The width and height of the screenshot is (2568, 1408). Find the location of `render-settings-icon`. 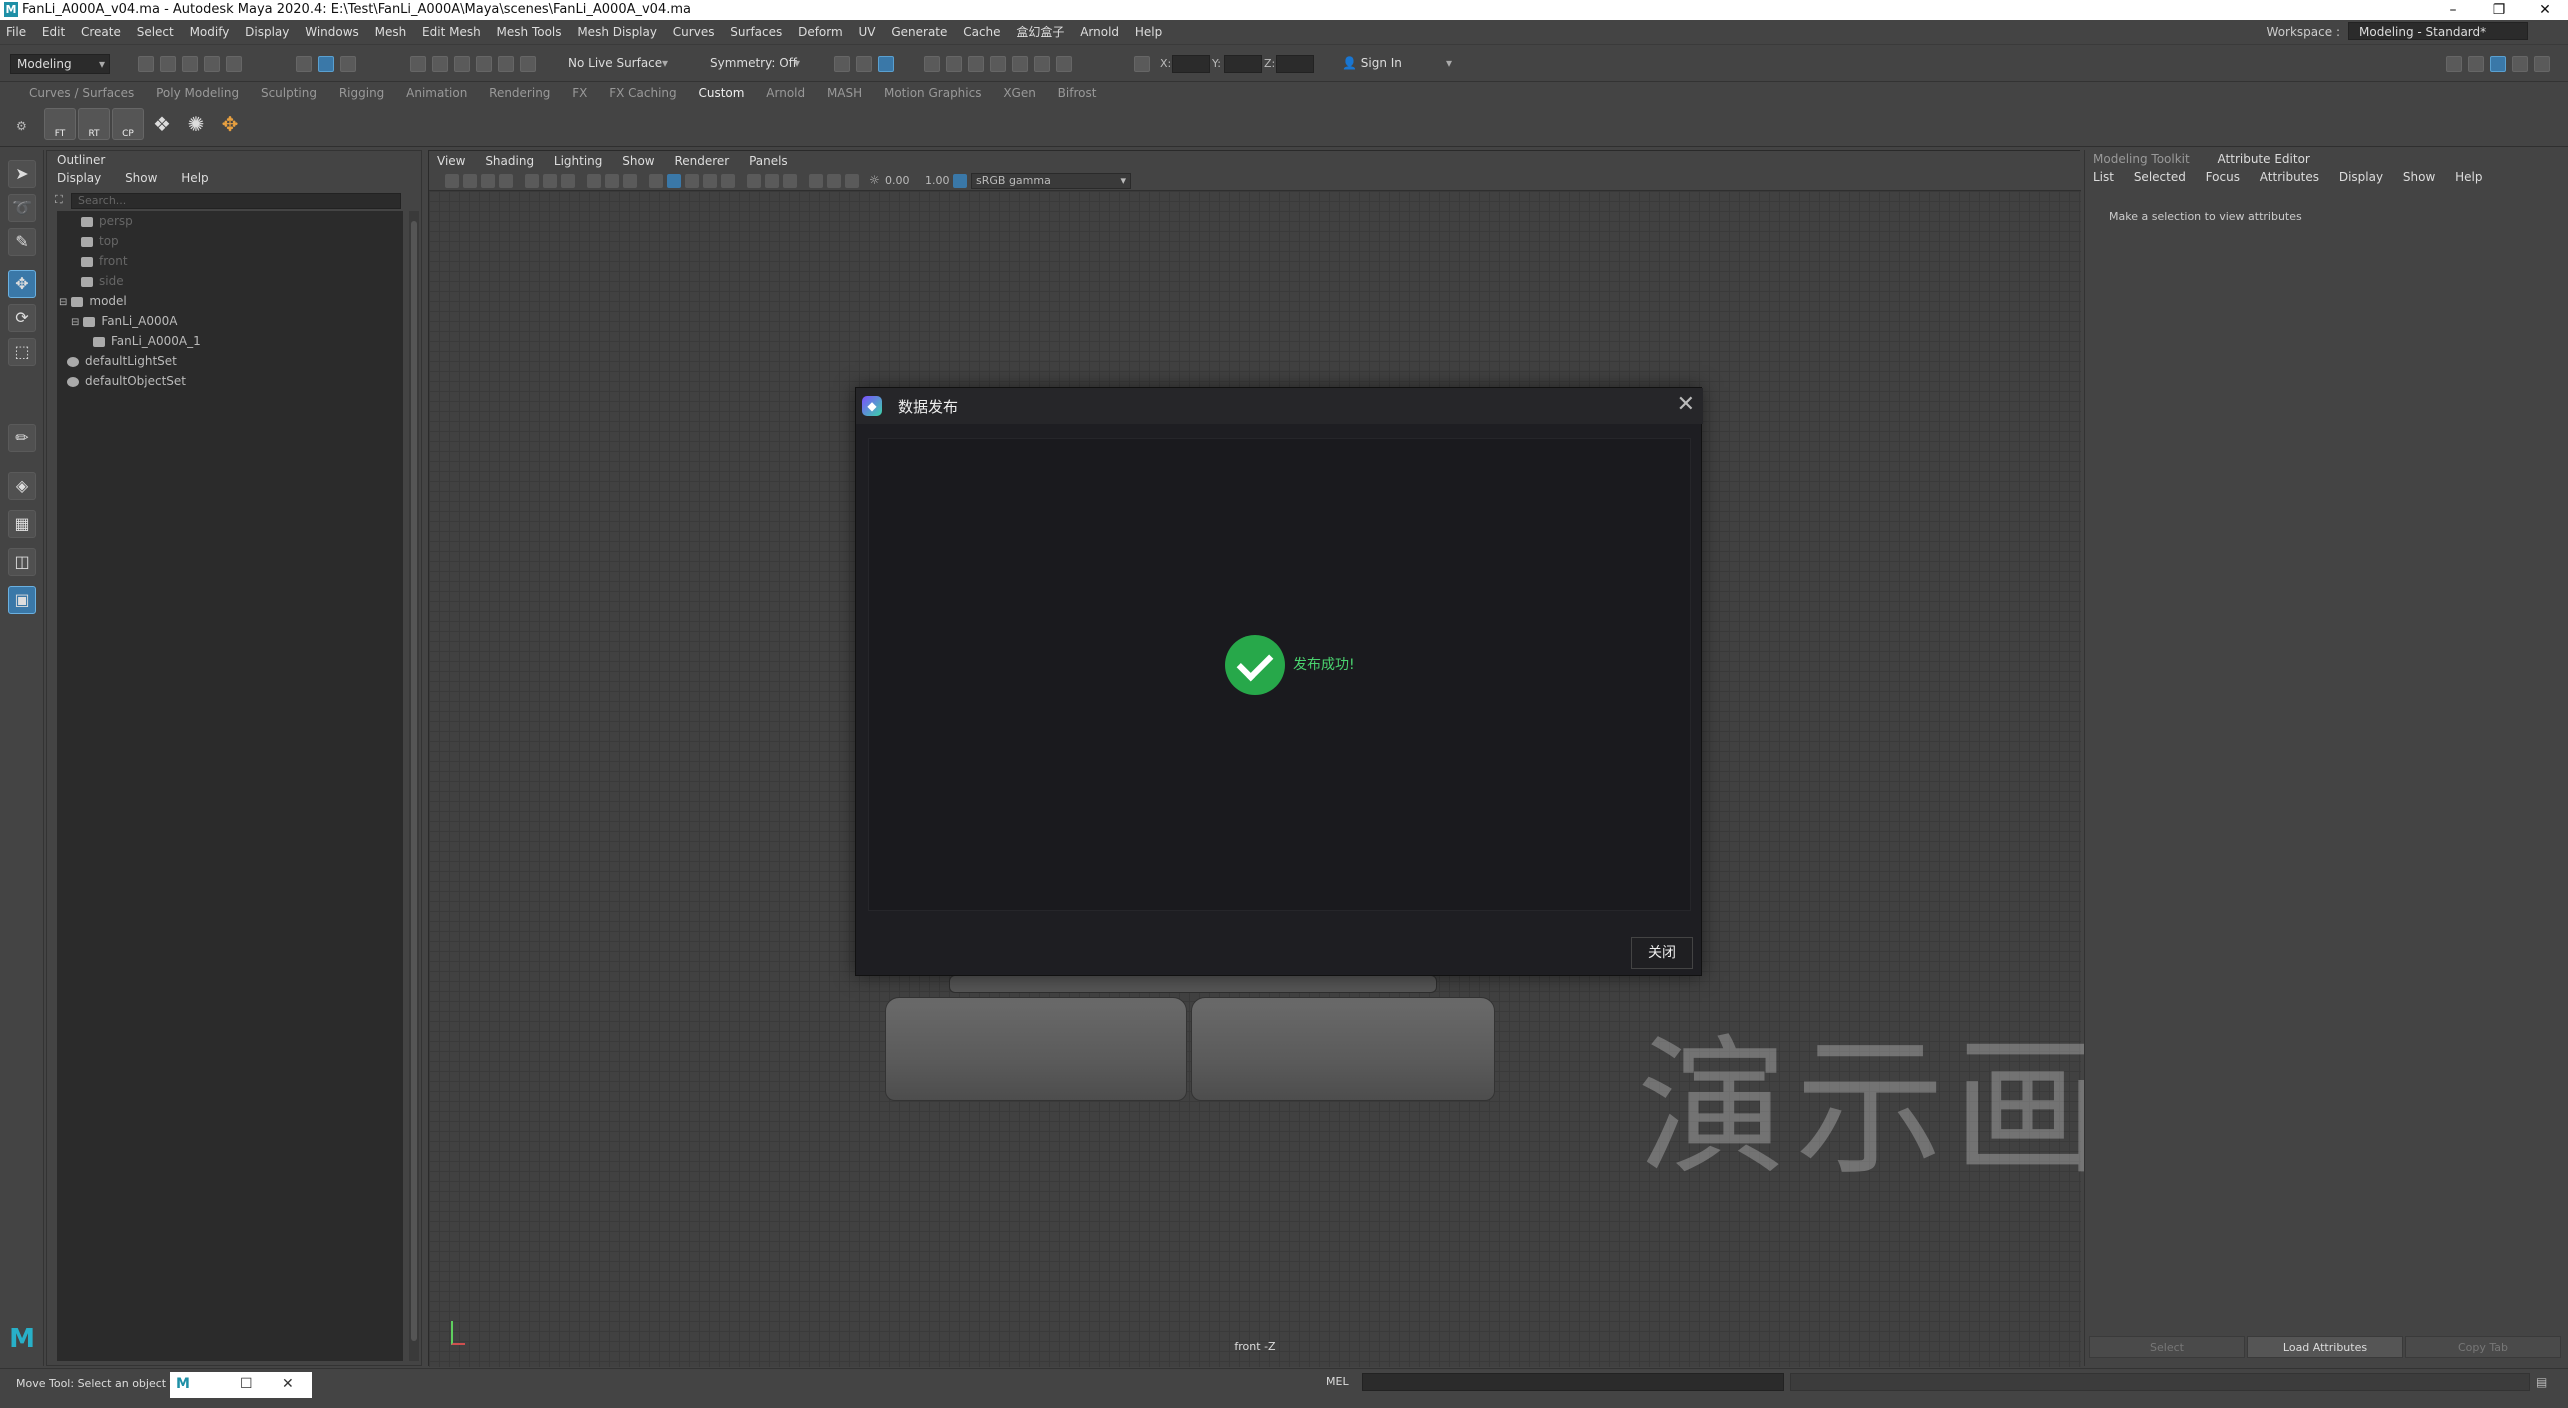

render-settings-icon is located at coordinates (932, 64).